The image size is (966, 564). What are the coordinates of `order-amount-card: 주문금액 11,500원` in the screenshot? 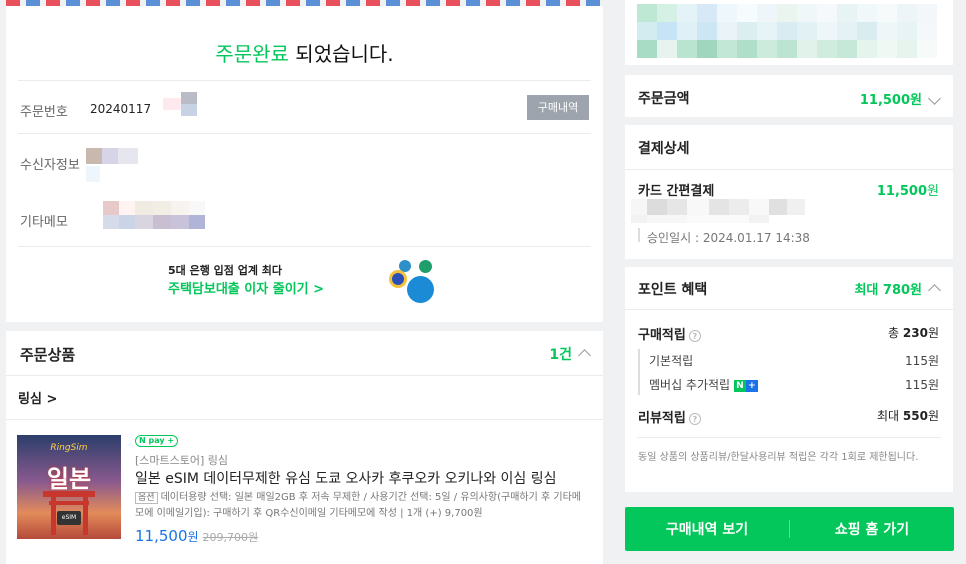 It's located at (789, 96).